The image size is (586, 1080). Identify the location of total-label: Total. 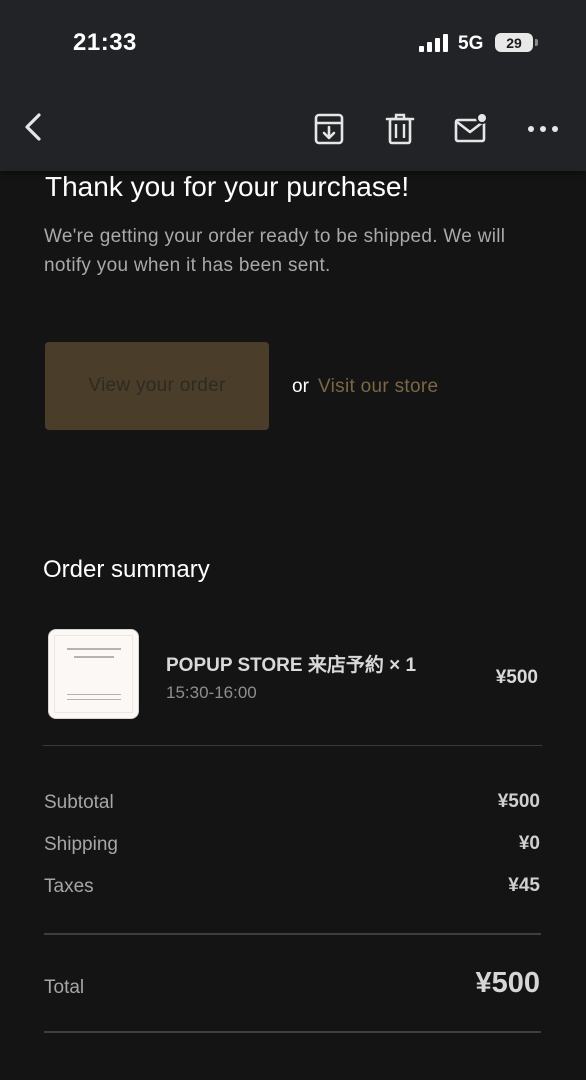
(64, 987).